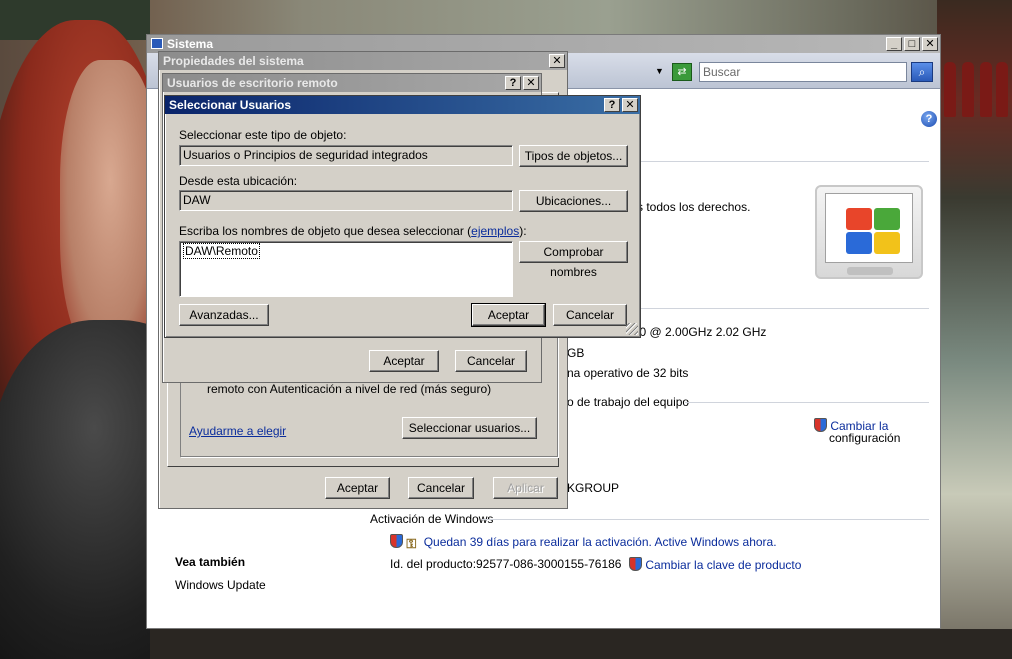 This screenshot has height=659, width=1012. Describe the element at coordinates (581, 644) in the screenshot. I see `background-floor` at that location.